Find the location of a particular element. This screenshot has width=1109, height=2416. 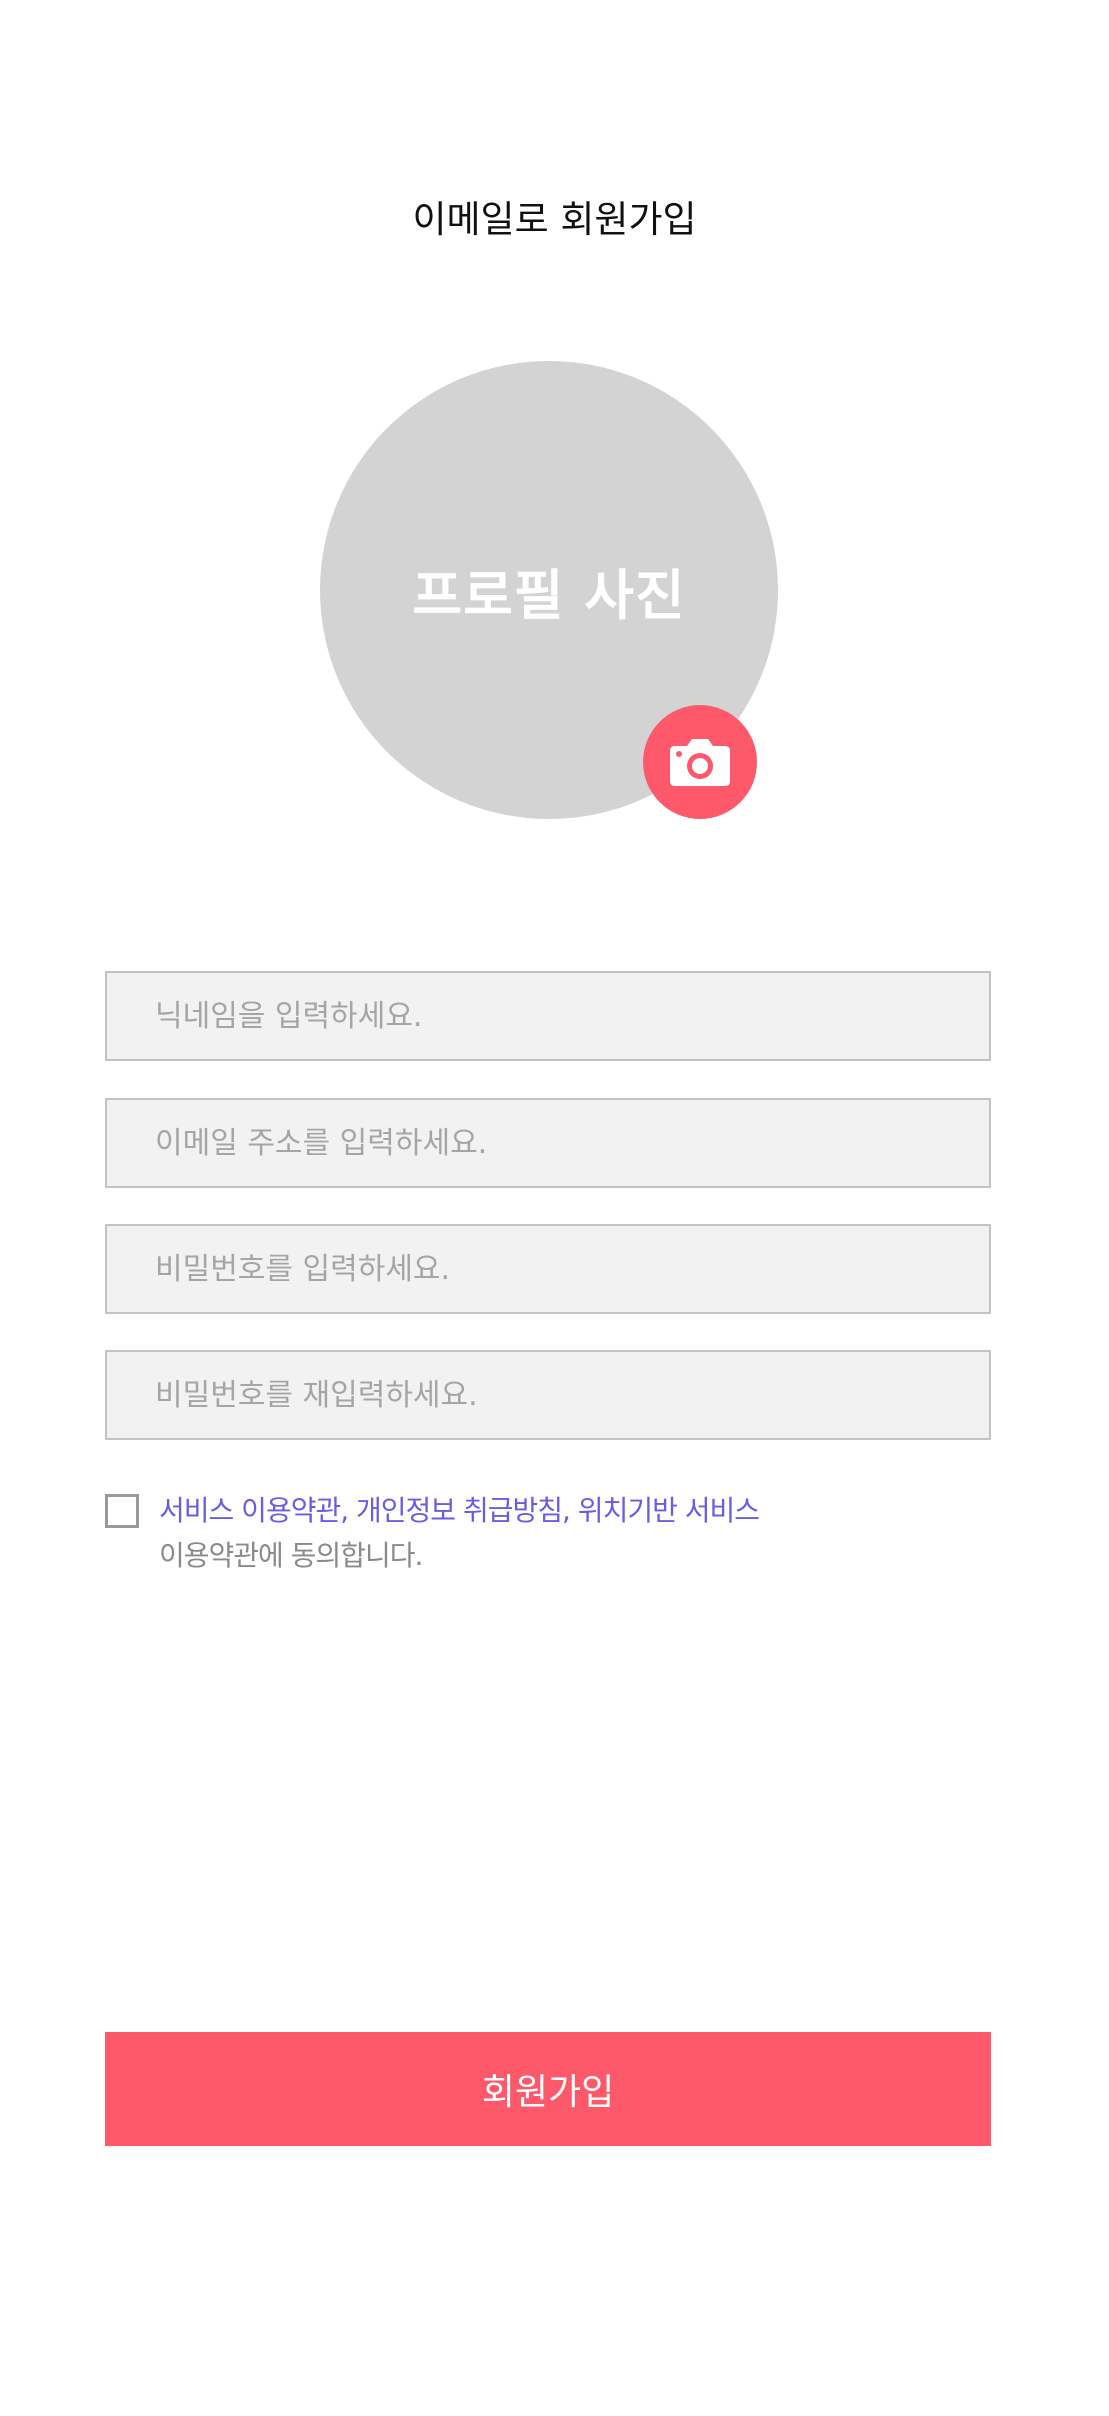

nickname-input is located at coordinates (548, 1016).